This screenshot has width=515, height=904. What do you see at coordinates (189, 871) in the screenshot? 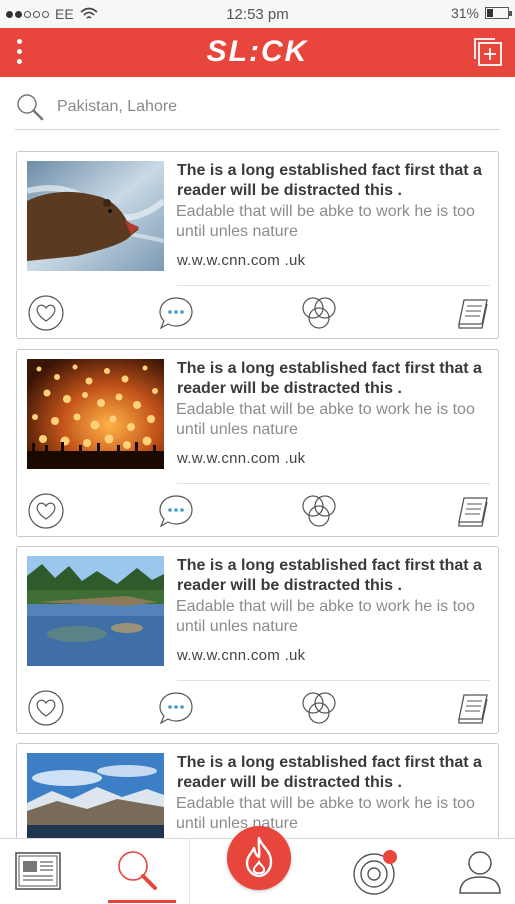
I see `tab-divider` at bounding box center [189, 871].